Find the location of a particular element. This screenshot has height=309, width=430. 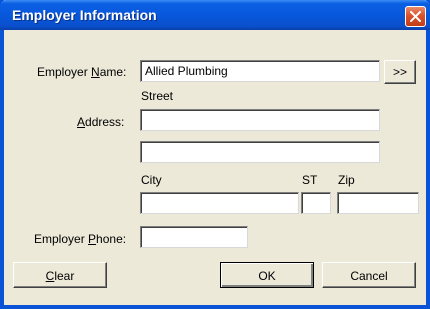

employer-name-input: Allied Plumbing is located at coordinates (260, 71).